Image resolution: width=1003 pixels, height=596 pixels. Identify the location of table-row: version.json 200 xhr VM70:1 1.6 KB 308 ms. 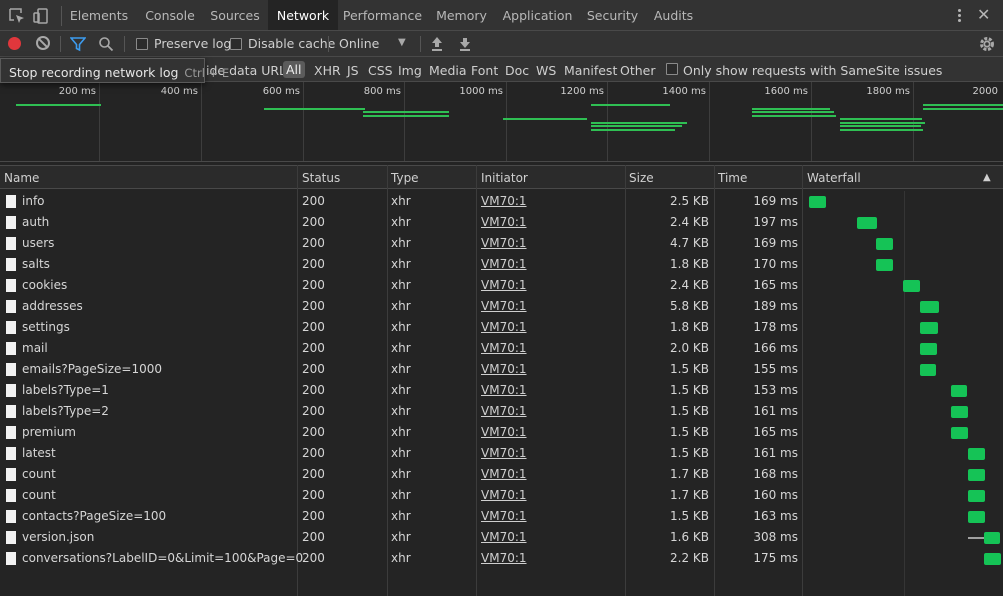
(501, 537).